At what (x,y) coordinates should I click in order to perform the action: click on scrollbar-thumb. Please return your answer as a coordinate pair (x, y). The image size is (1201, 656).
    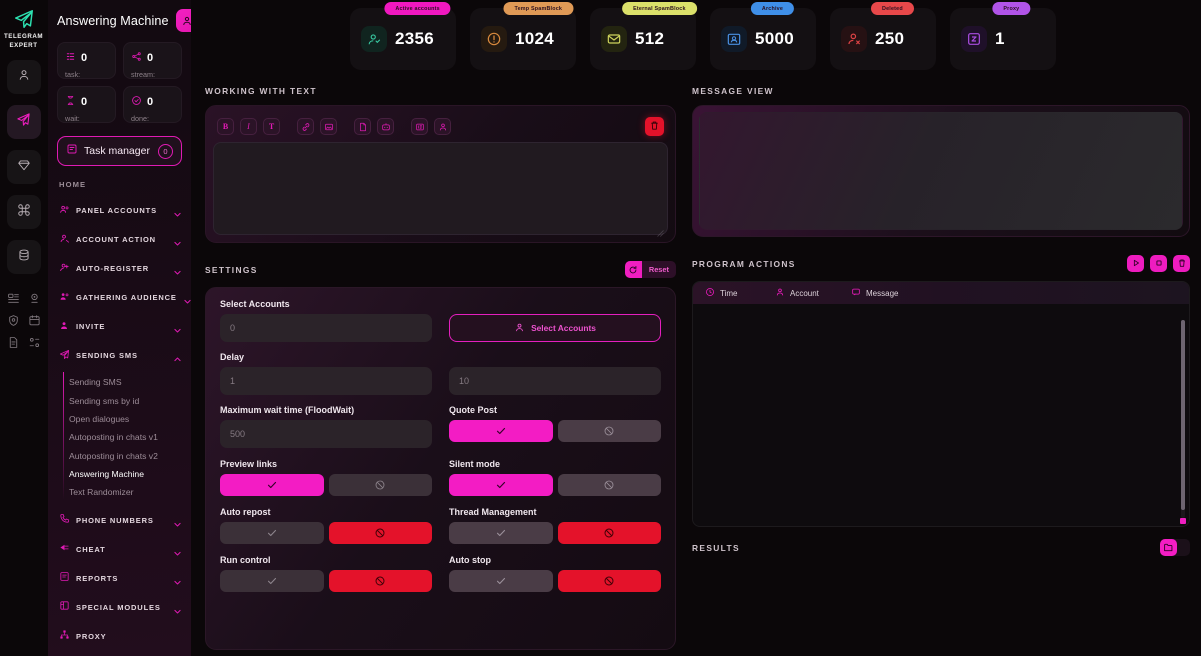
    Looking at the image, I should click on (1183, 415).